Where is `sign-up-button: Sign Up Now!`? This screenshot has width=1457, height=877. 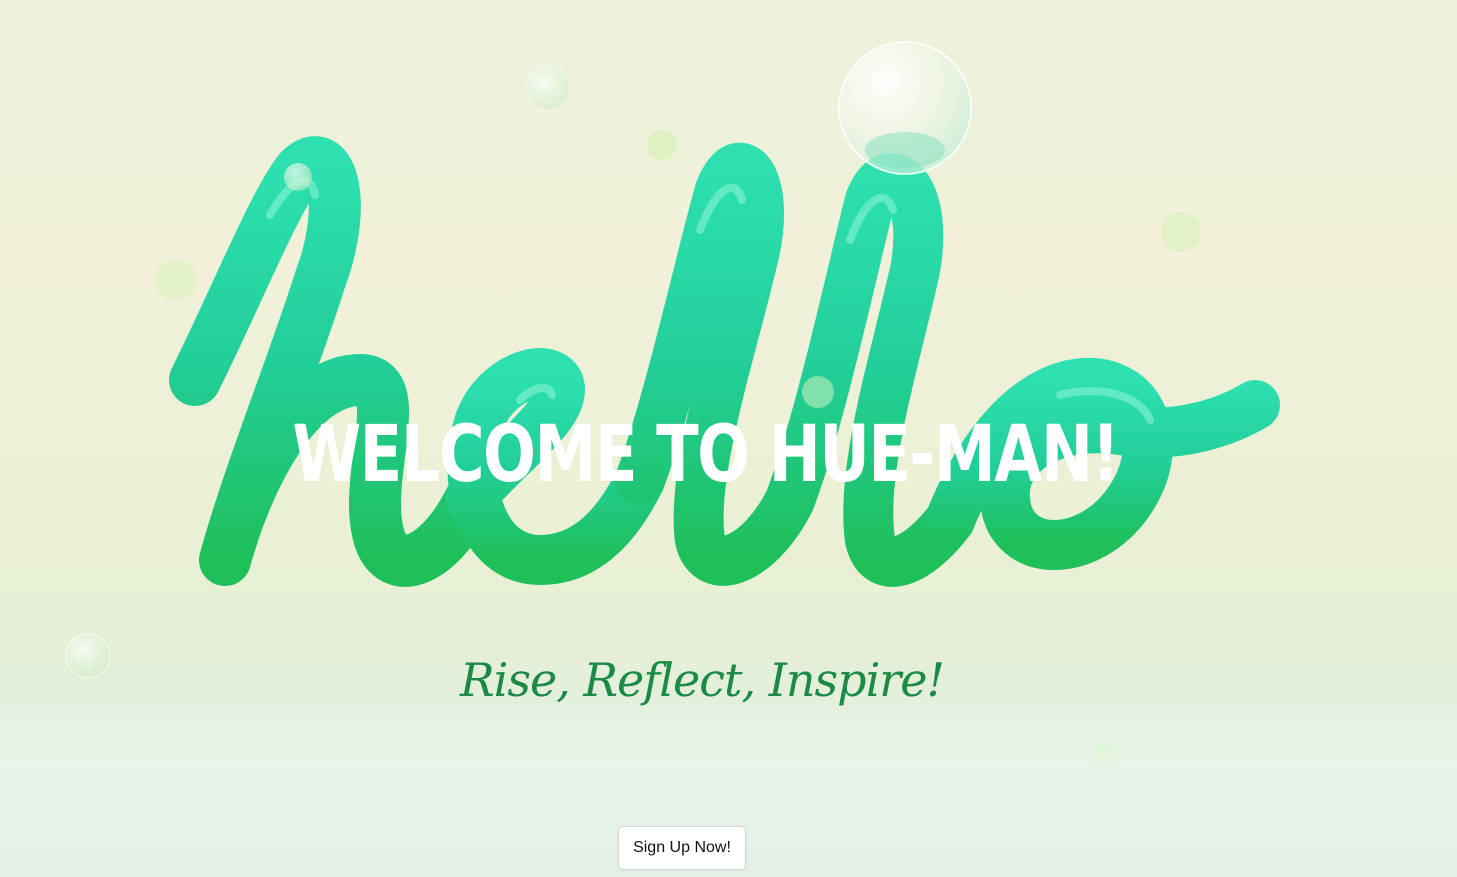 sign-up-button: Sign Up Now! is located at coordinates (682, 848).